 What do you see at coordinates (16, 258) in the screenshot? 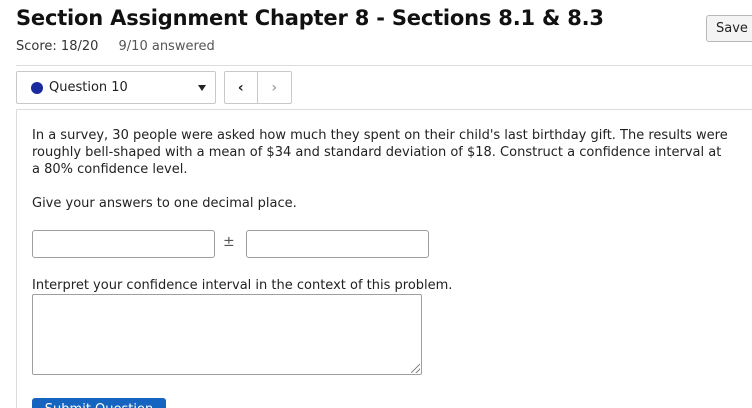
I see `question-panel-left-border` at bounding box center [16, 258].